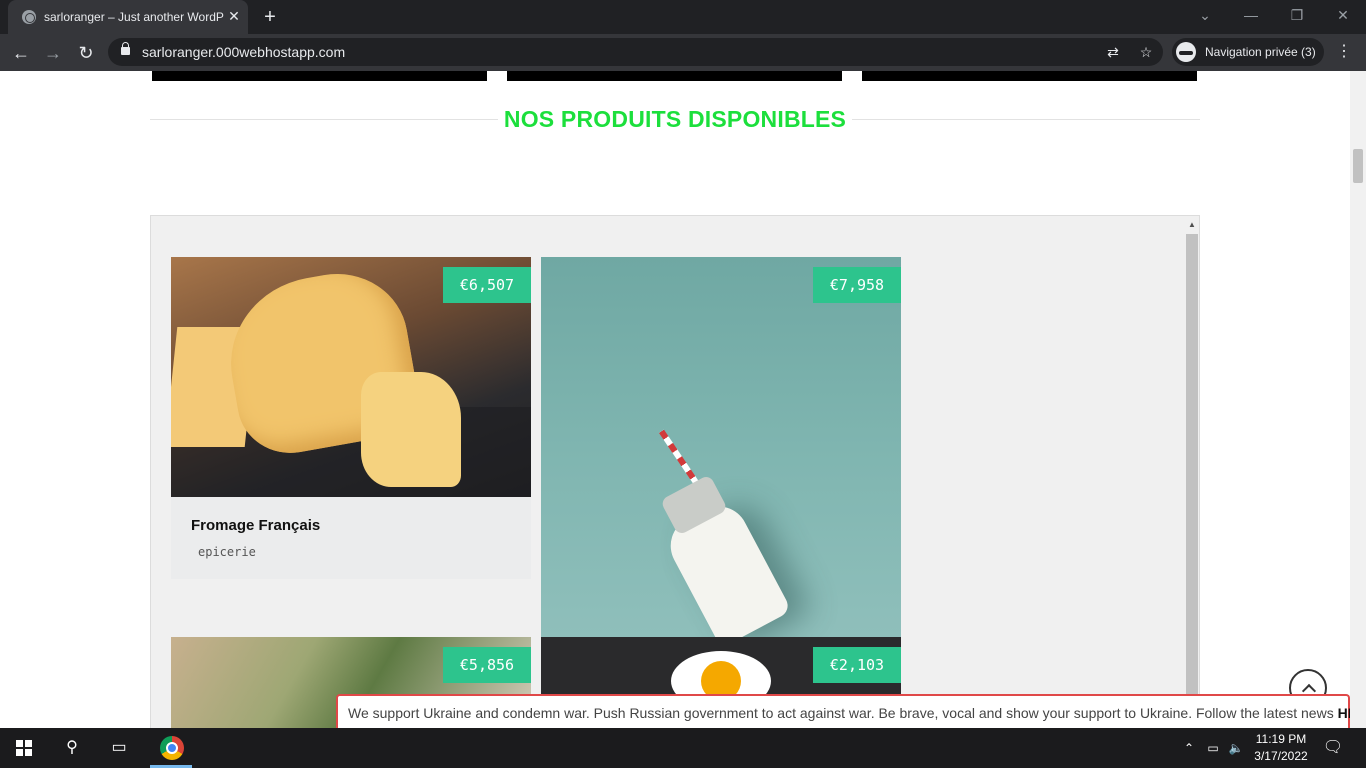 This screenshot has height=768, width=1366. I want to click on show-hidden-icons-icon: ⌃, so click(1189, 748).